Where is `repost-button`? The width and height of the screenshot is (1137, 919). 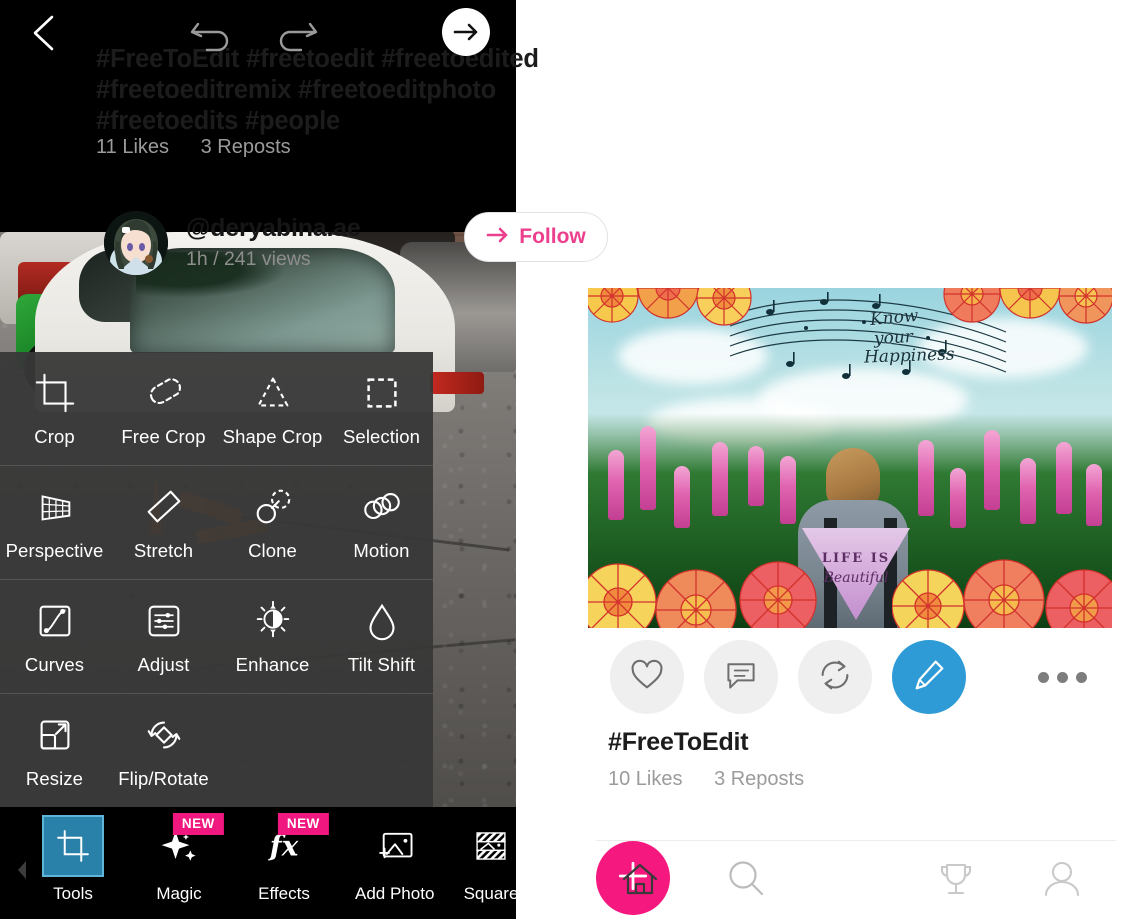 repost-button is located at coordinates (835, 677).